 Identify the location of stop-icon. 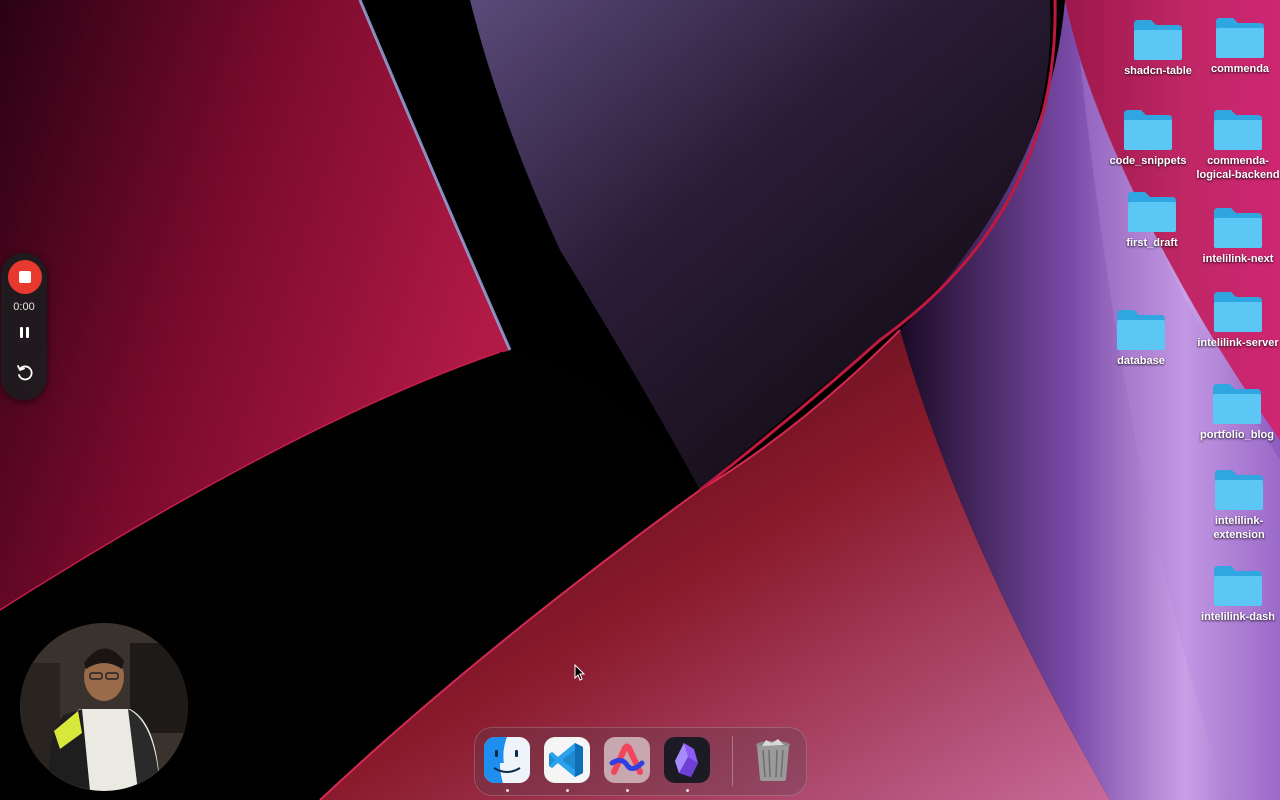
(25, 277).